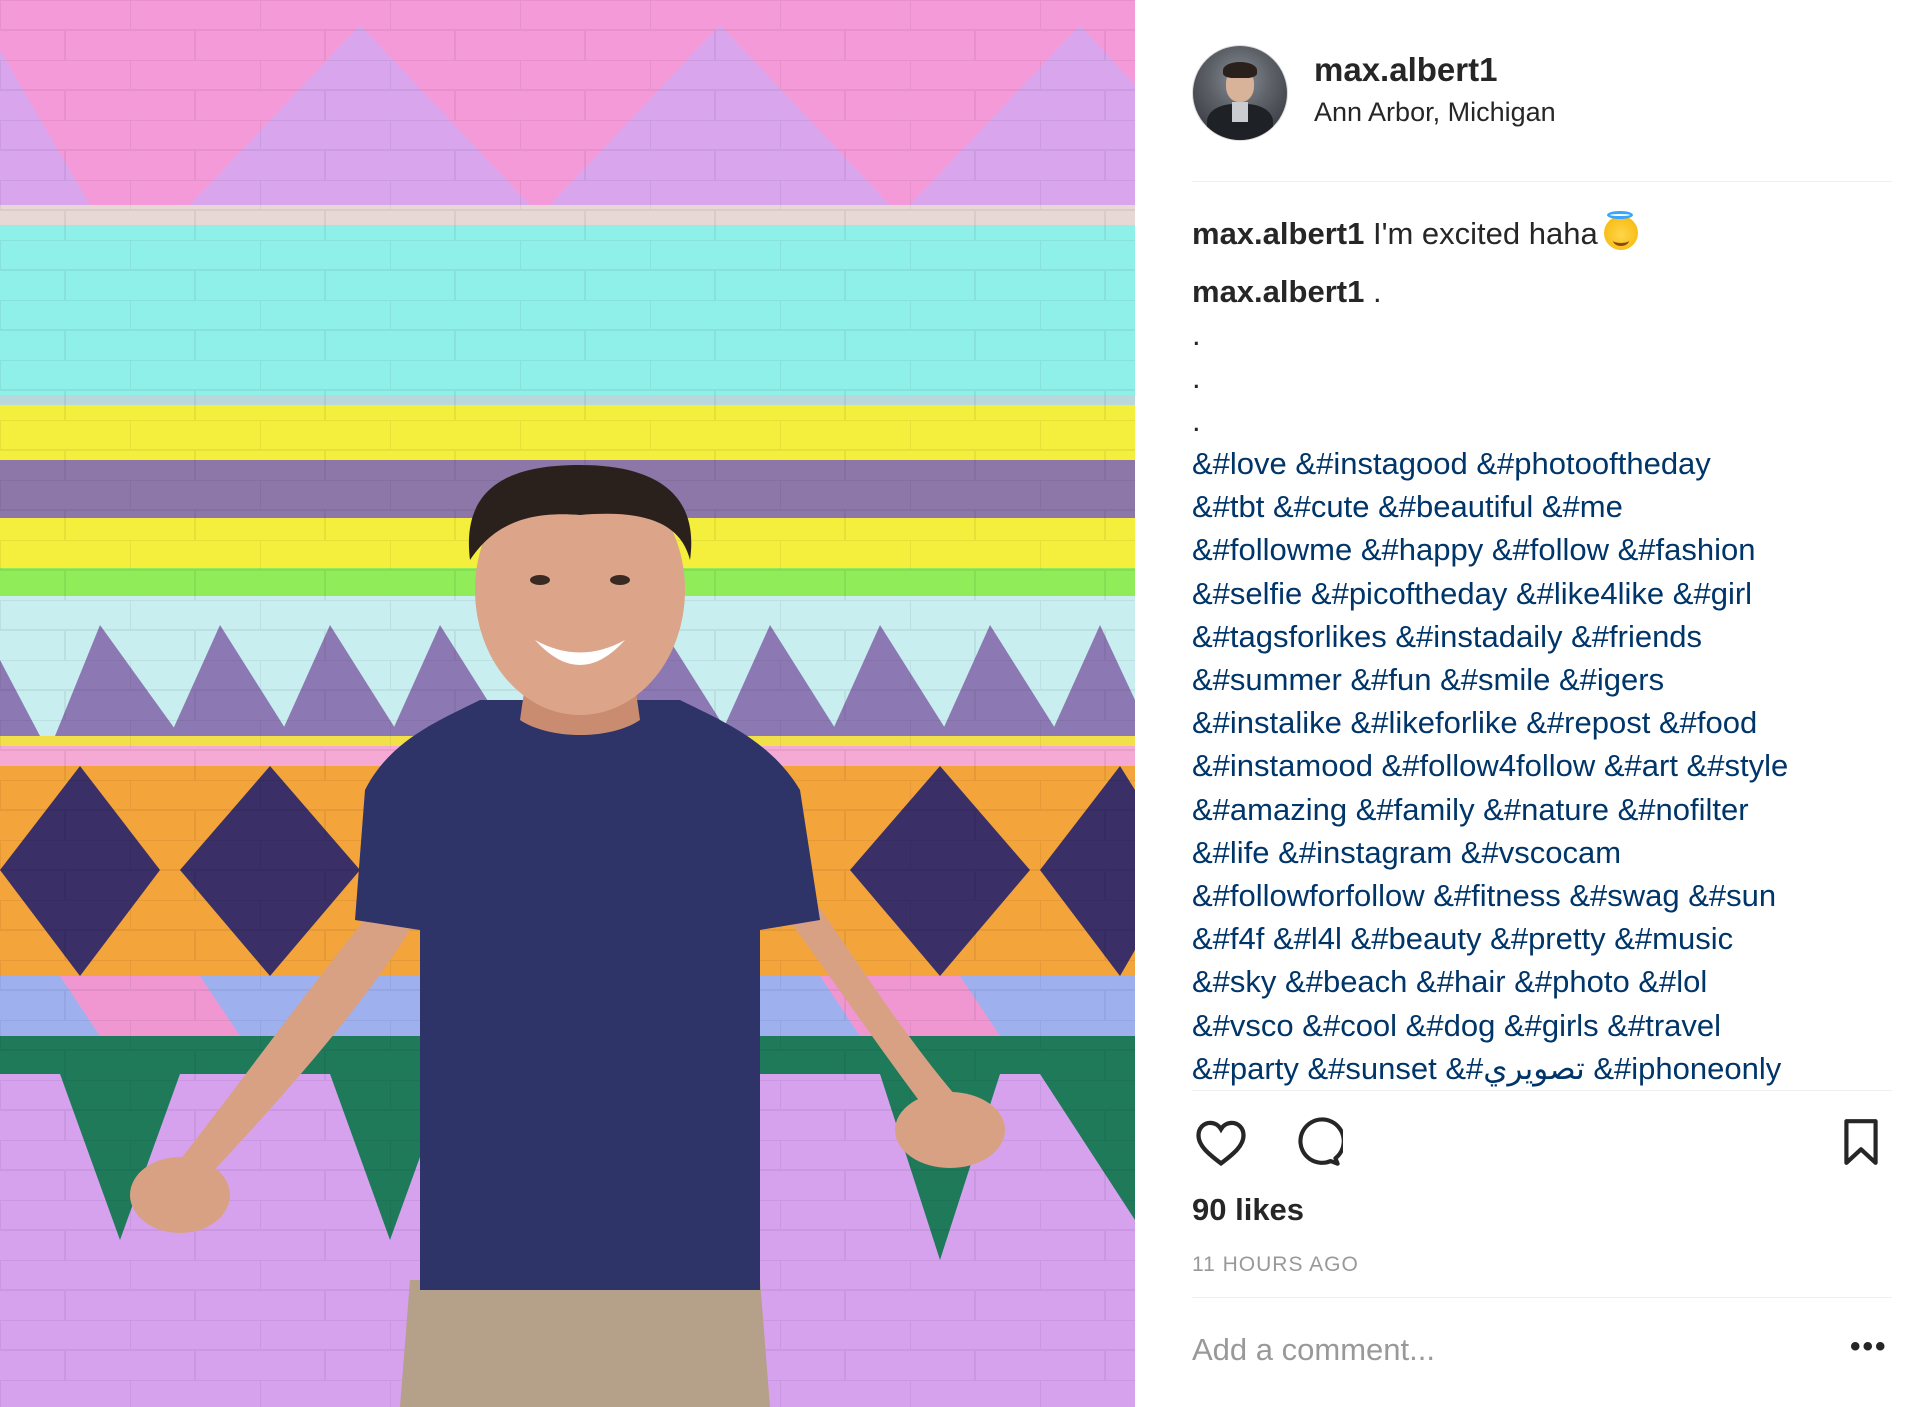  What do you see at coordinates (1542, 1025) in the screenshot?
I see `hashtag-line: &#vsco &#cool &#dog &#girls &#travel` at bounding box center [1542, 1025].